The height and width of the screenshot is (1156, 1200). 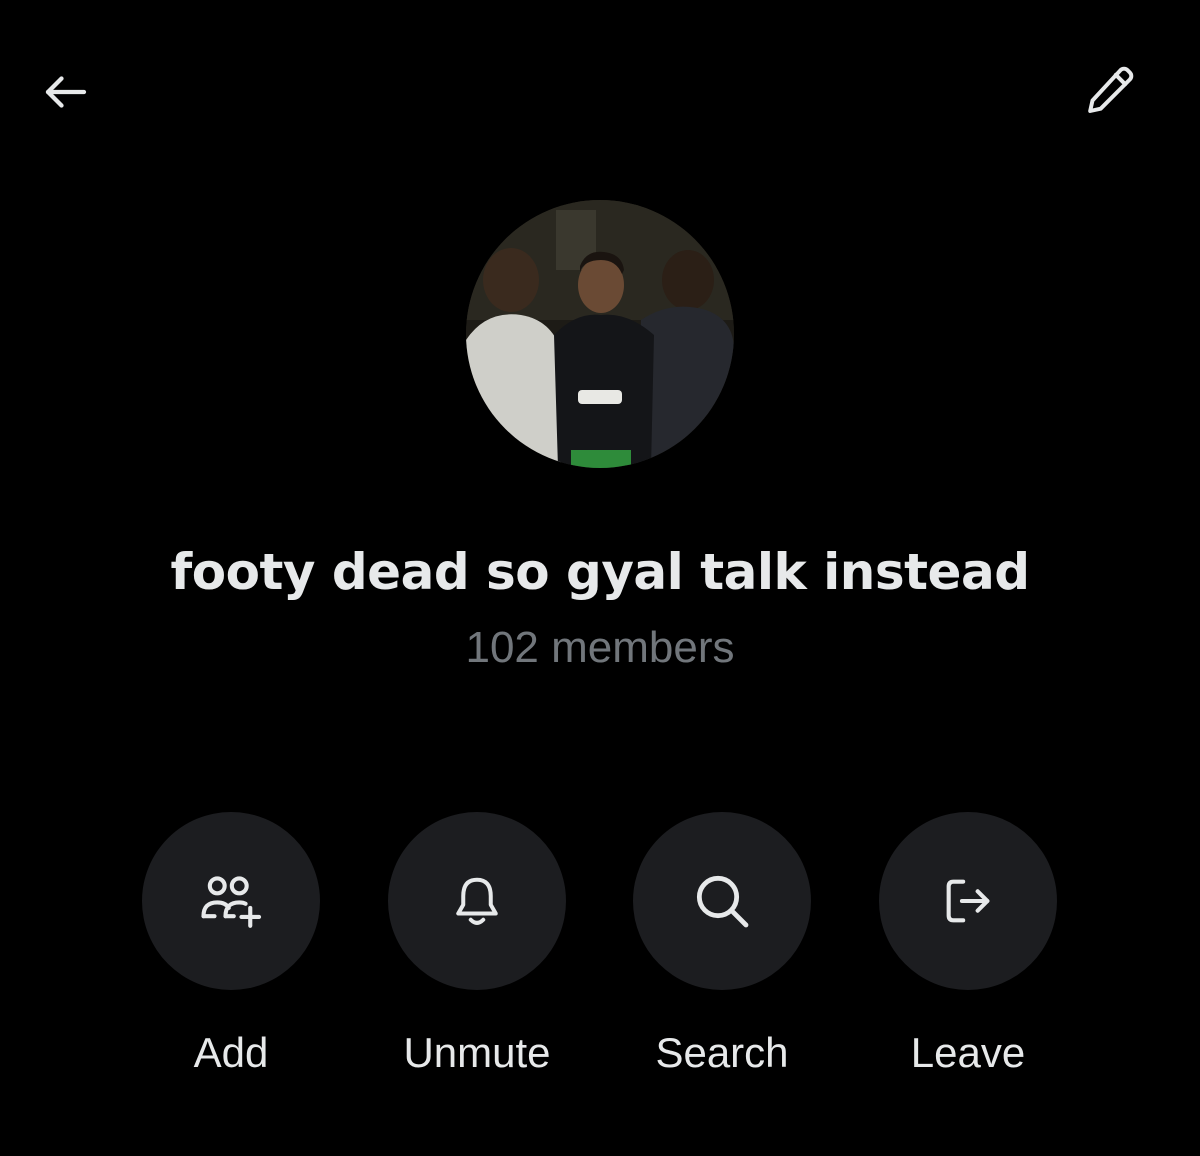 I want to click on unmute-button: Unmute, so click(x=477, y=945).